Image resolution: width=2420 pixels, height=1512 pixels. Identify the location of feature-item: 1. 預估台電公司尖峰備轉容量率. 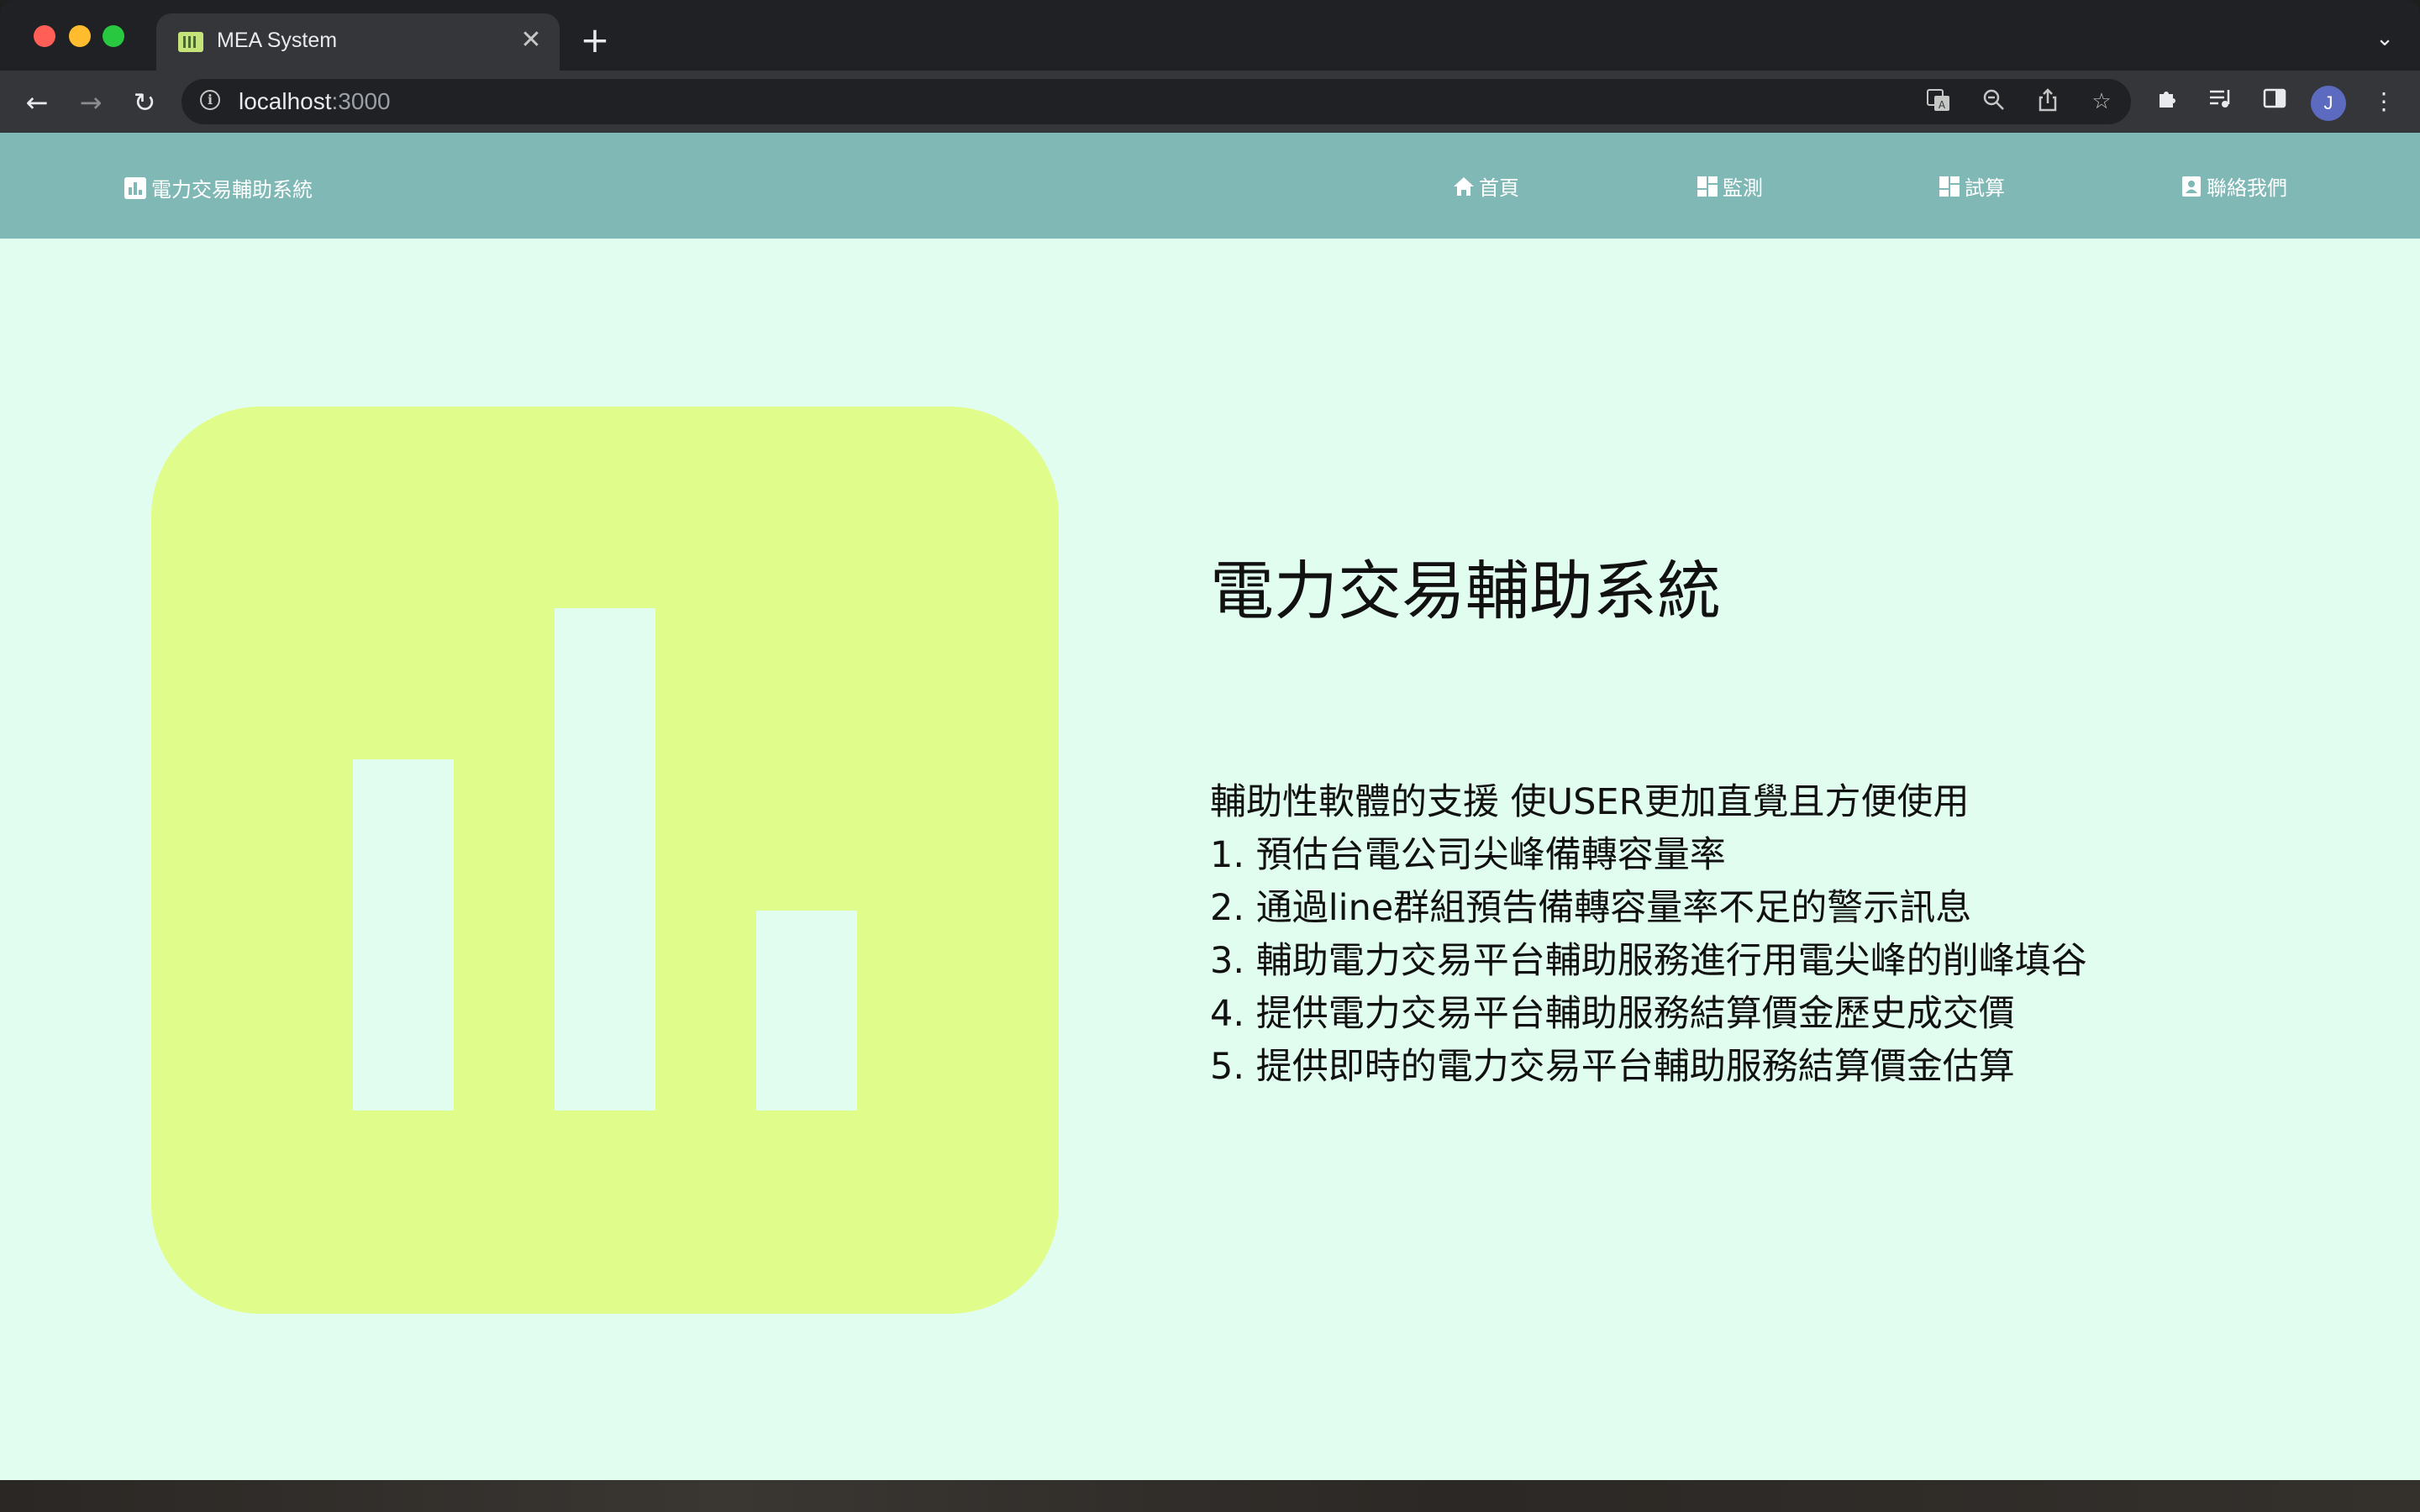
(1468, 855).